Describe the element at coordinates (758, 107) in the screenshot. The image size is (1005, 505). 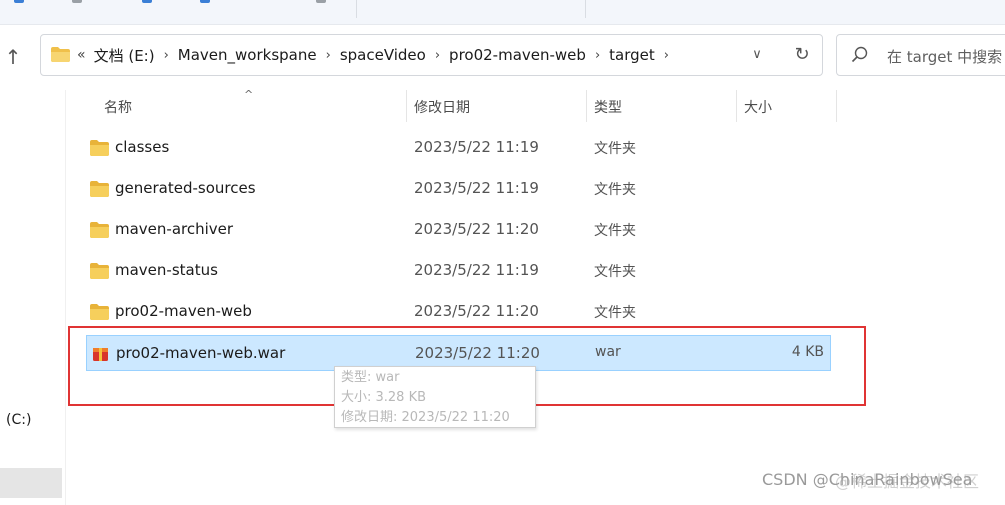
I see `column-size: 大小` at that location.